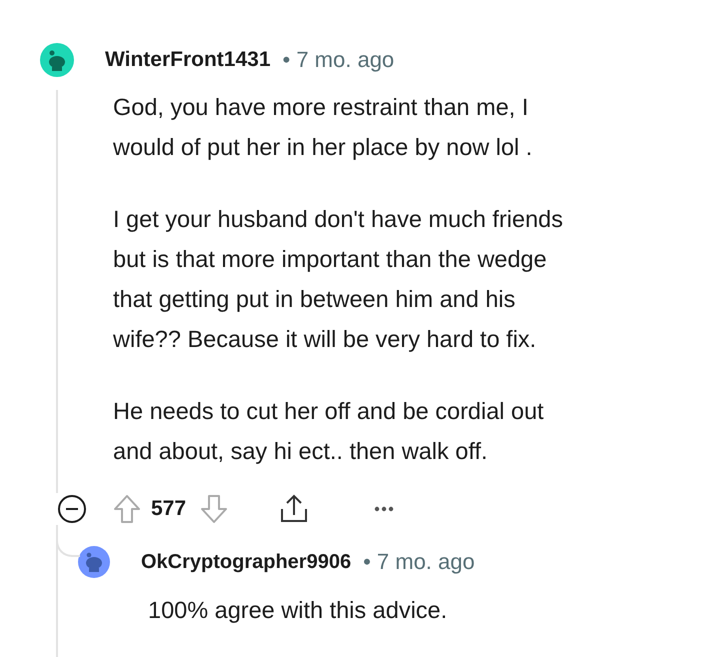 Image resolution: width=720 pixels, height=657 pixels. I want to click on collapse-icon, so click(72, 509).